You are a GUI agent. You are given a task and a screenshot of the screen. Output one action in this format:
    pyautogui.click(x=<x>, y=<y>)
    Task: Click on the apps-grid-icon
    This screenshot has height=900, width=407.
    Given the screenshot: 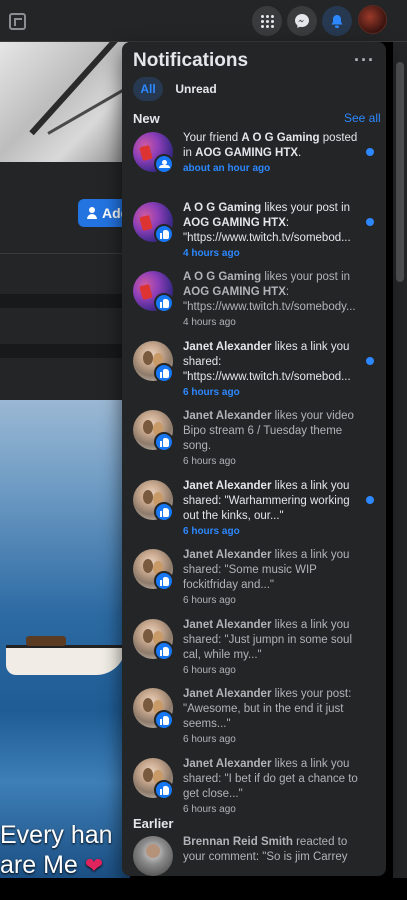 What is the action you would take?
    pyautogui.click(x=267, y=21)
    